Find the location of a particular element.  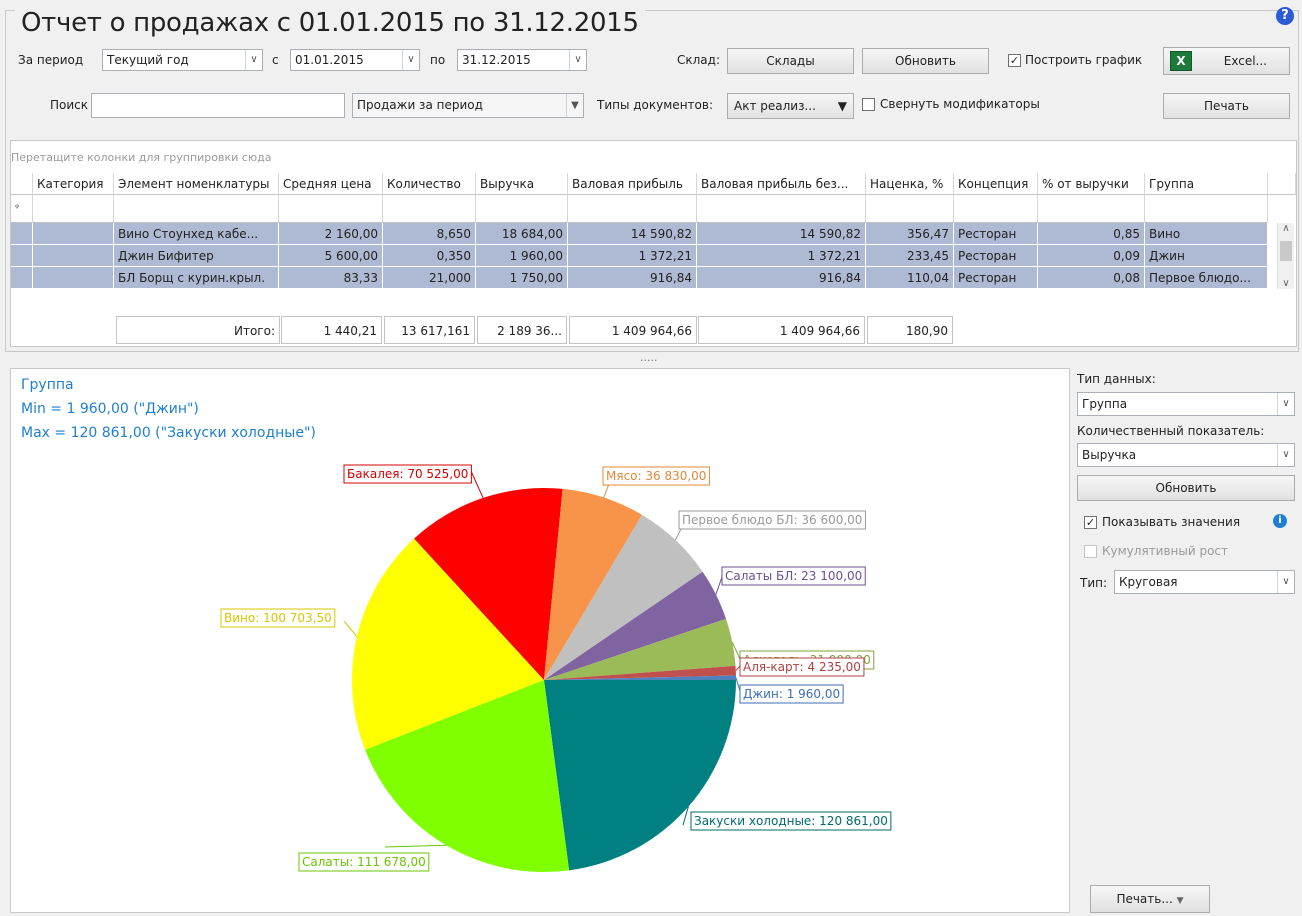

column-header: Группа is located at coordinates (1206, 184).